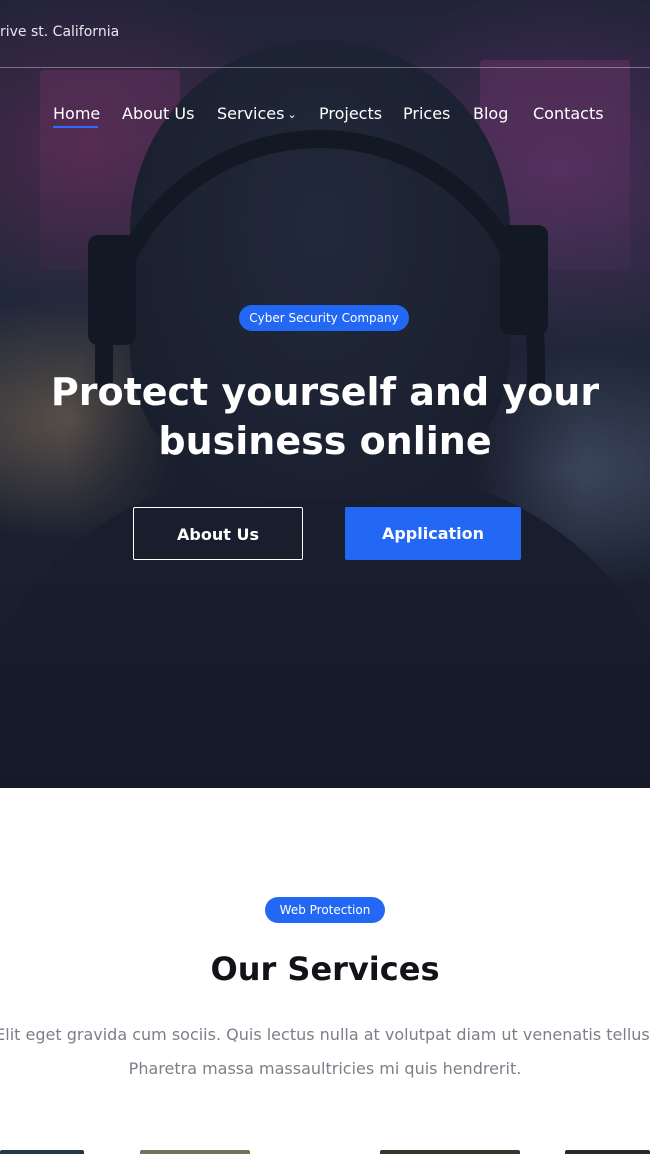 Image resolution: width=650 pixels, height=1154 pixels. I want to click on about-us-button: About Us, so click(218, 533).